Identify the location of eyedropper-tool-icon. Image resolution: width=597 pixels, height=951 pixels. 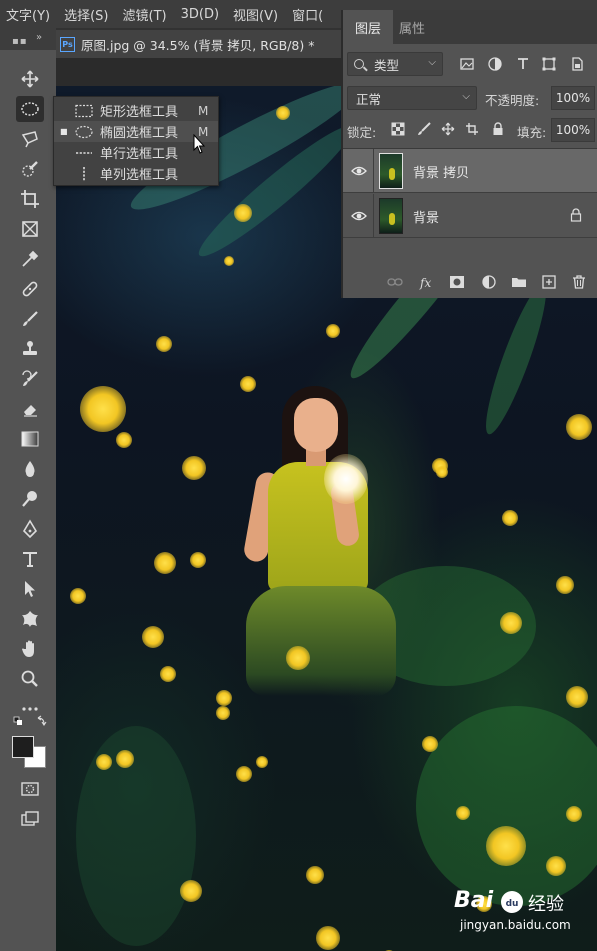
(30, 259).